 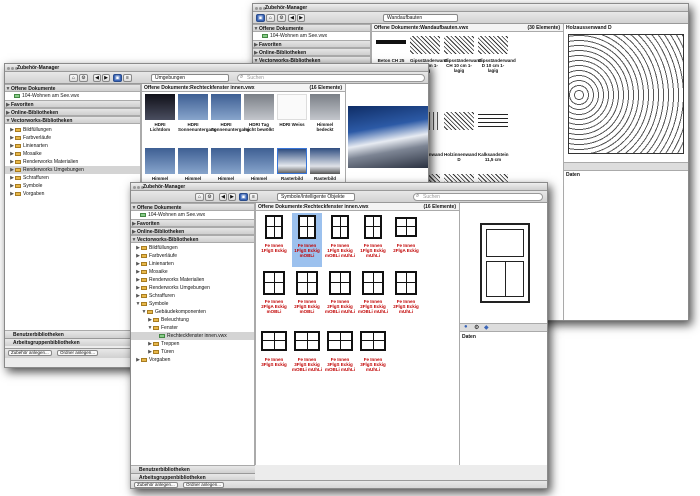 What do you see at coordinates (192, 352) in the screenshot?
I see `sidebar-item-folder: ▶ Türen` at bounding box center [192, 352].